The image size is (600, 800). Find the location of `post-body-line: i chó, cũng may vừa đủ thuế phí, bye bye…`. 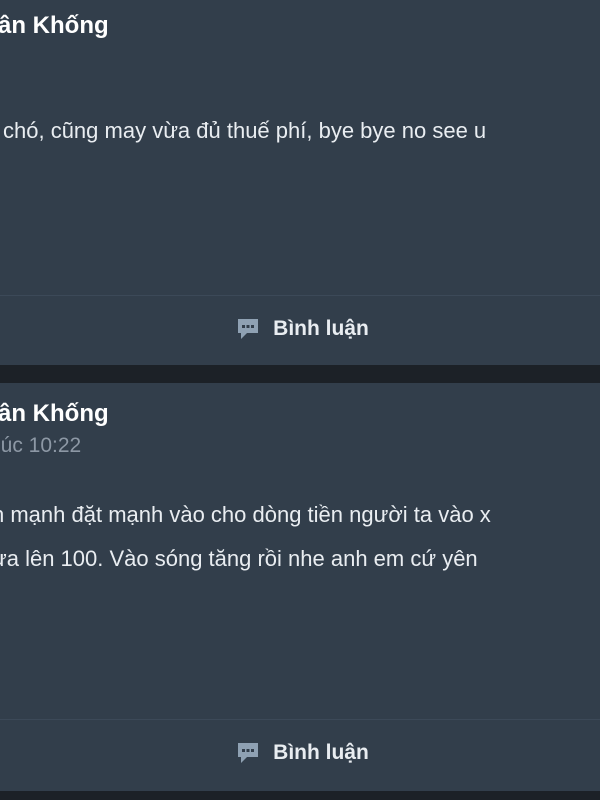

post-body-line: i chó, cũng may vừa đủ thuế phí, bye bye… is located at coordinates (243, 130).